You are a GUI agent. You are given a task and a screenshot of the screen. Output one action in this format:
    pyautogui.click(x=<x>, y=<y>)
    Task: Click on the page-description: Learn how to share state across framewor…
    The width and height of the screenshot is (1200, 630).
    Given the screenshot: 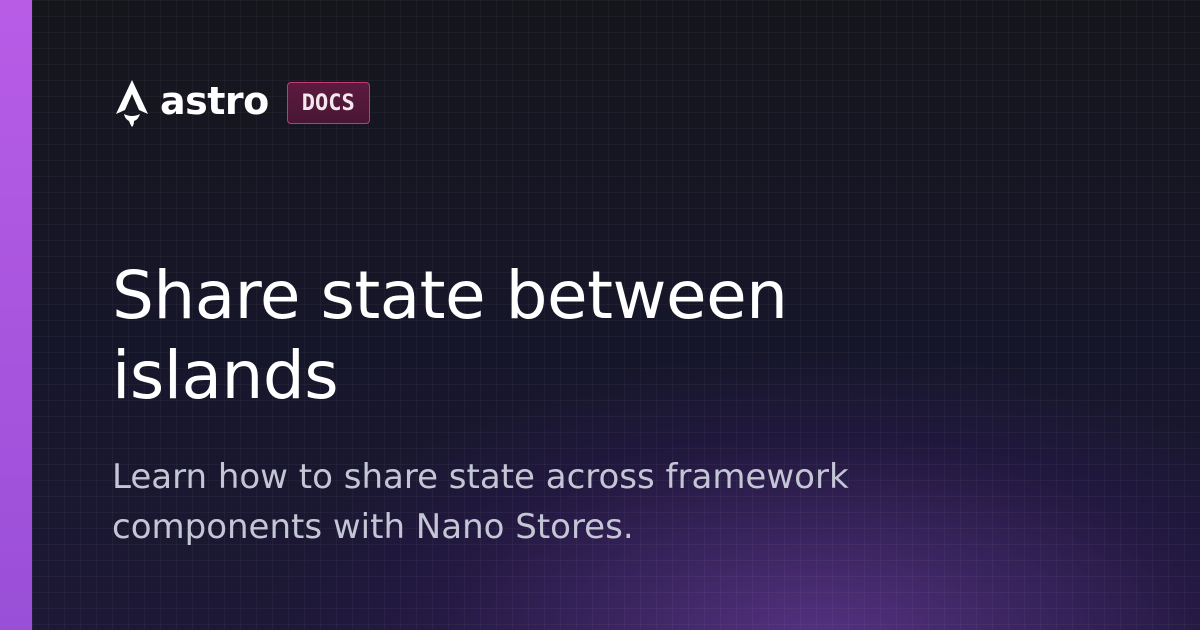 What is the action you would take?
    pyautogui.click(x=582, y=502)
    